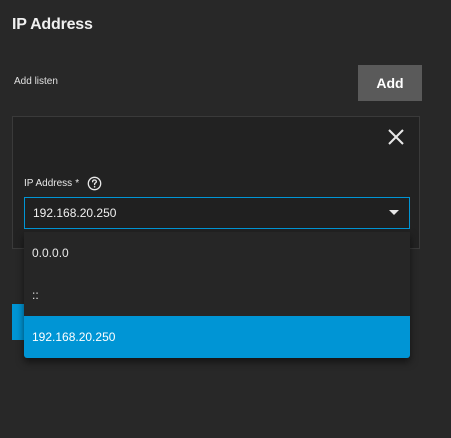 This screenshot has height=438, width=451. I want to click on close-icon, so click(396, 137).